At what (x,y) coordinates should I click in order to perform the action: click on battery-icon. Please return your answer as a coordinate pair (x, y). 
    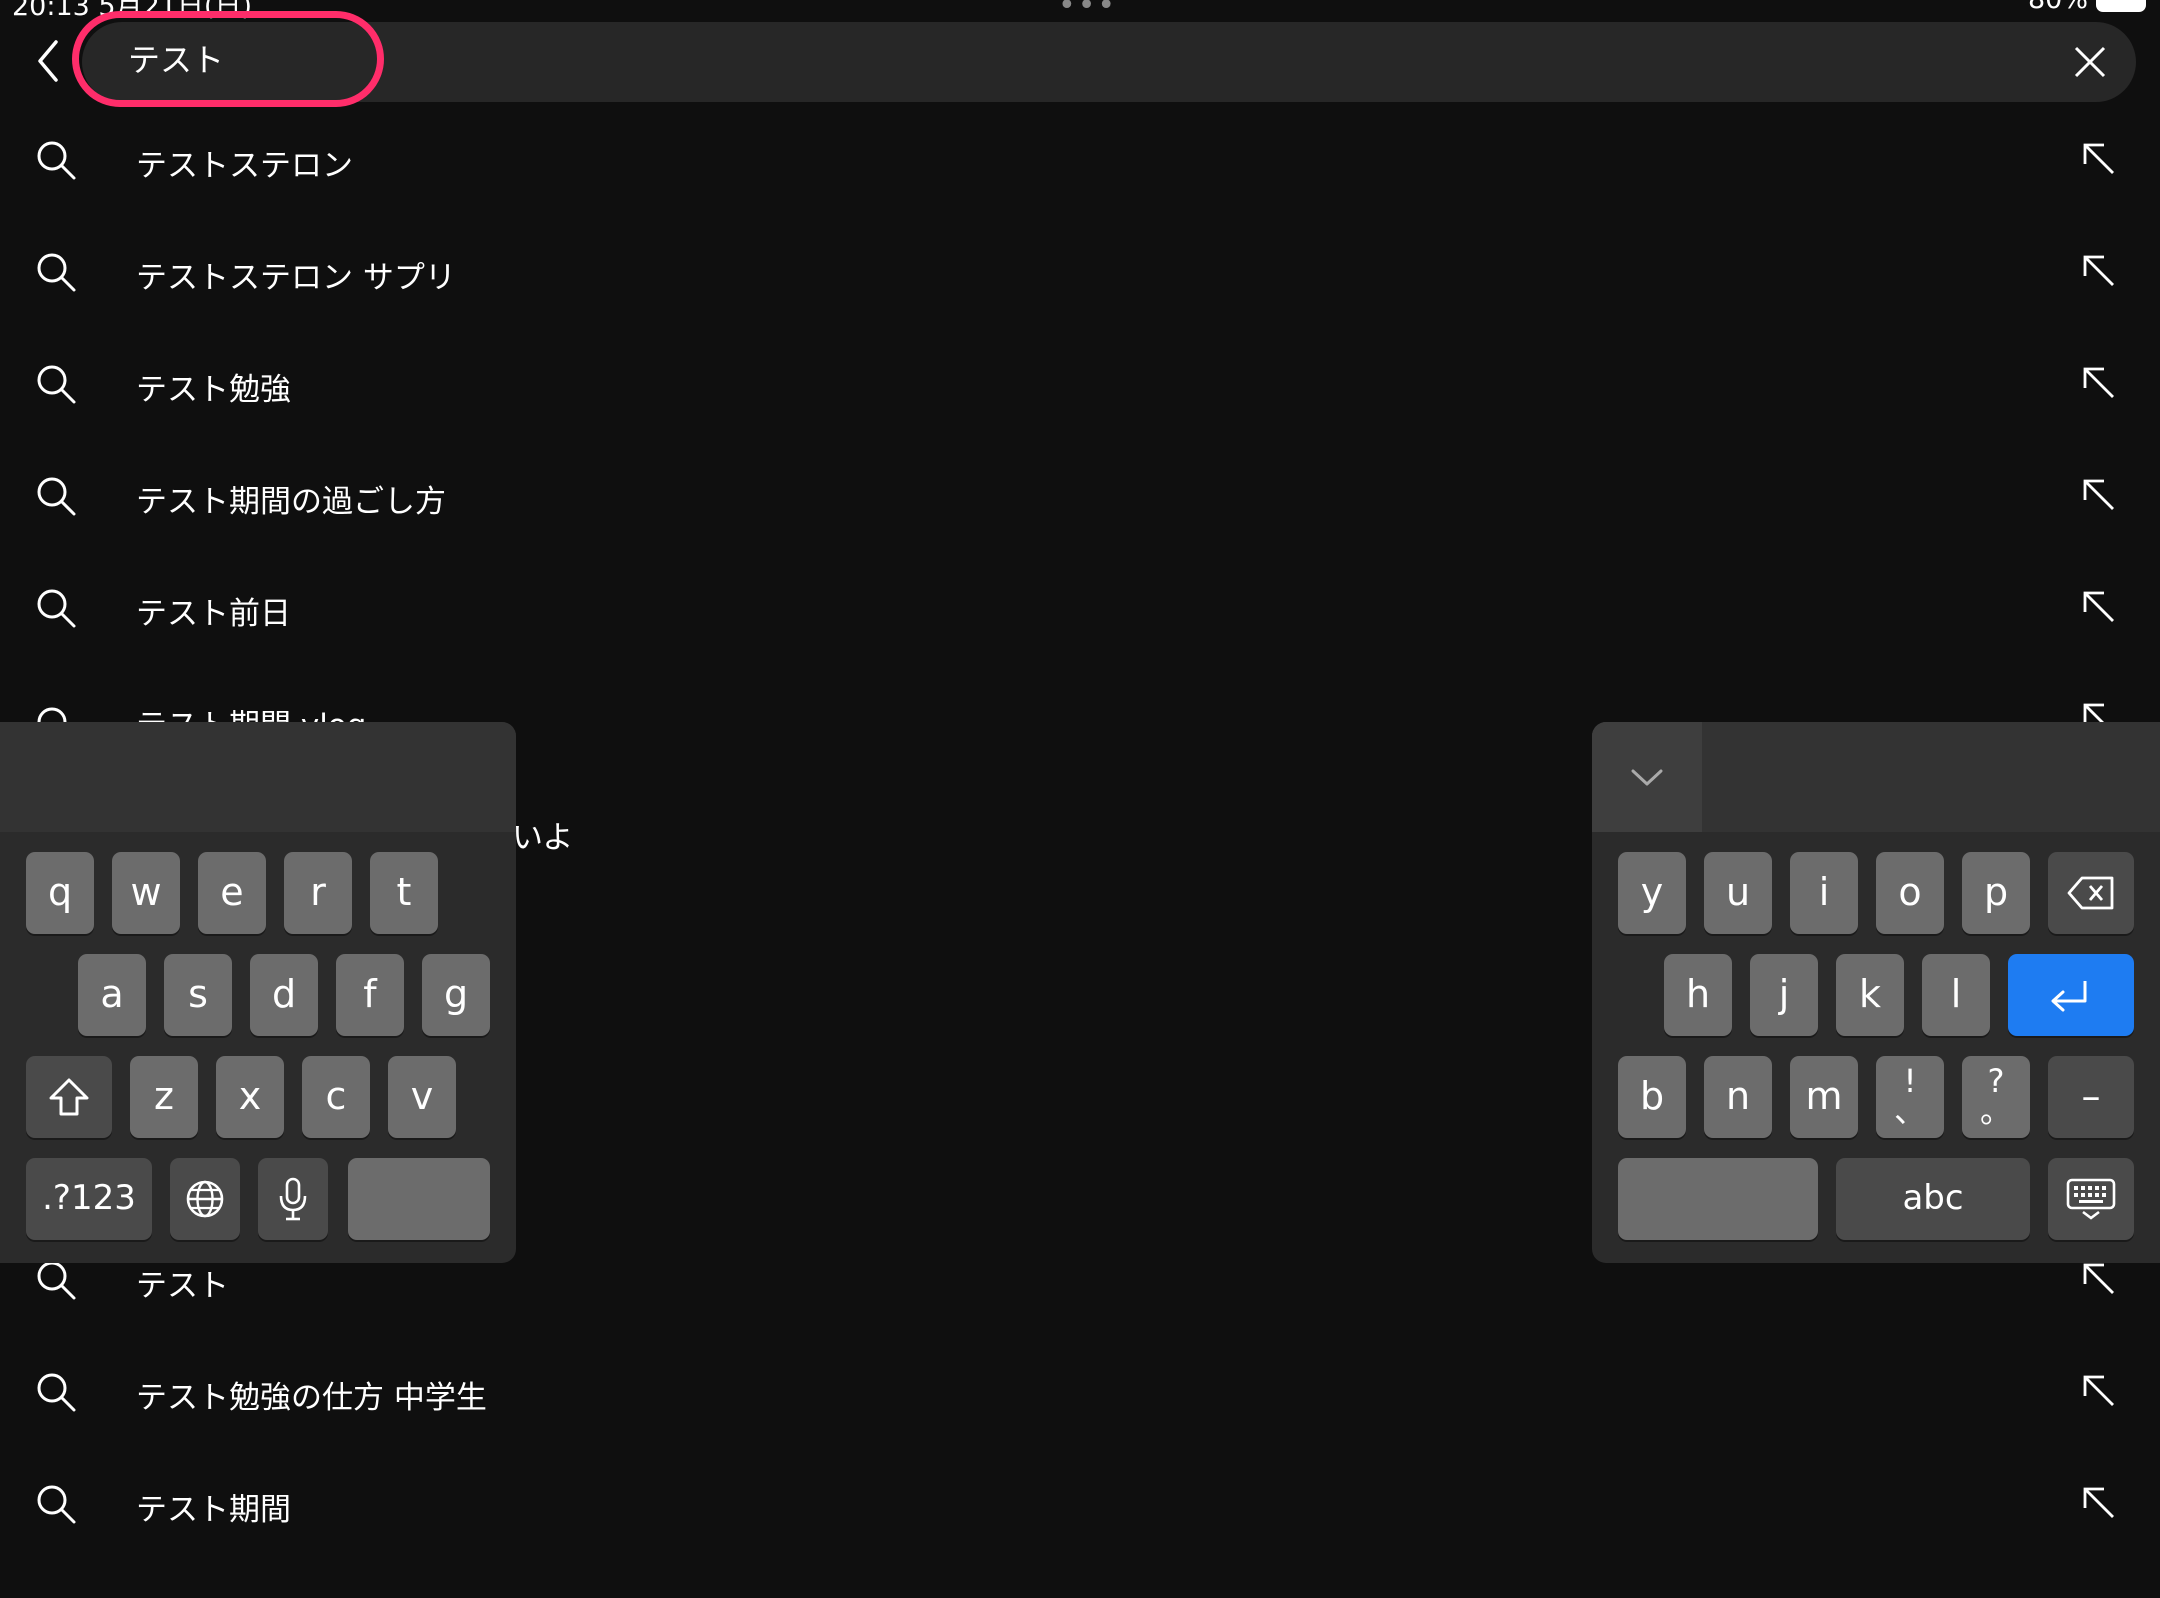
    Looking at the image, I should click on (2121, 6).